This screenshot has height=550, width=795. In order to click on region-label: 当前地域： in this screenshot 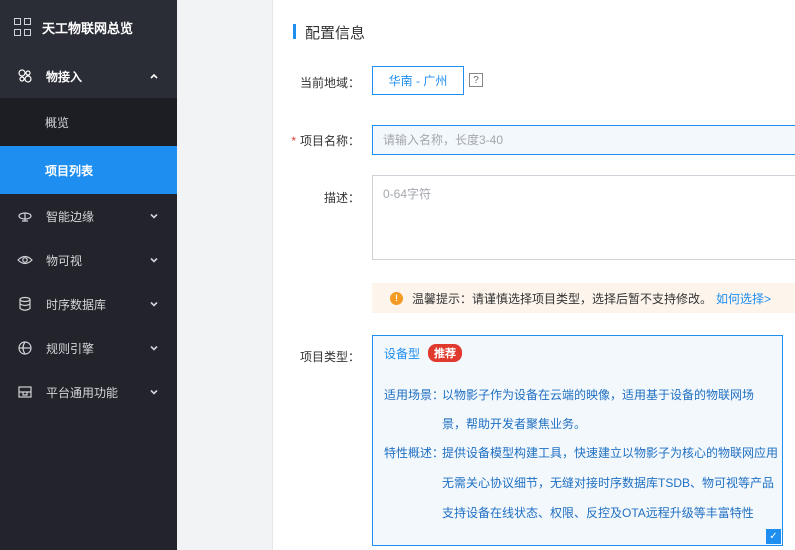, I will do `click(329, 83)`.